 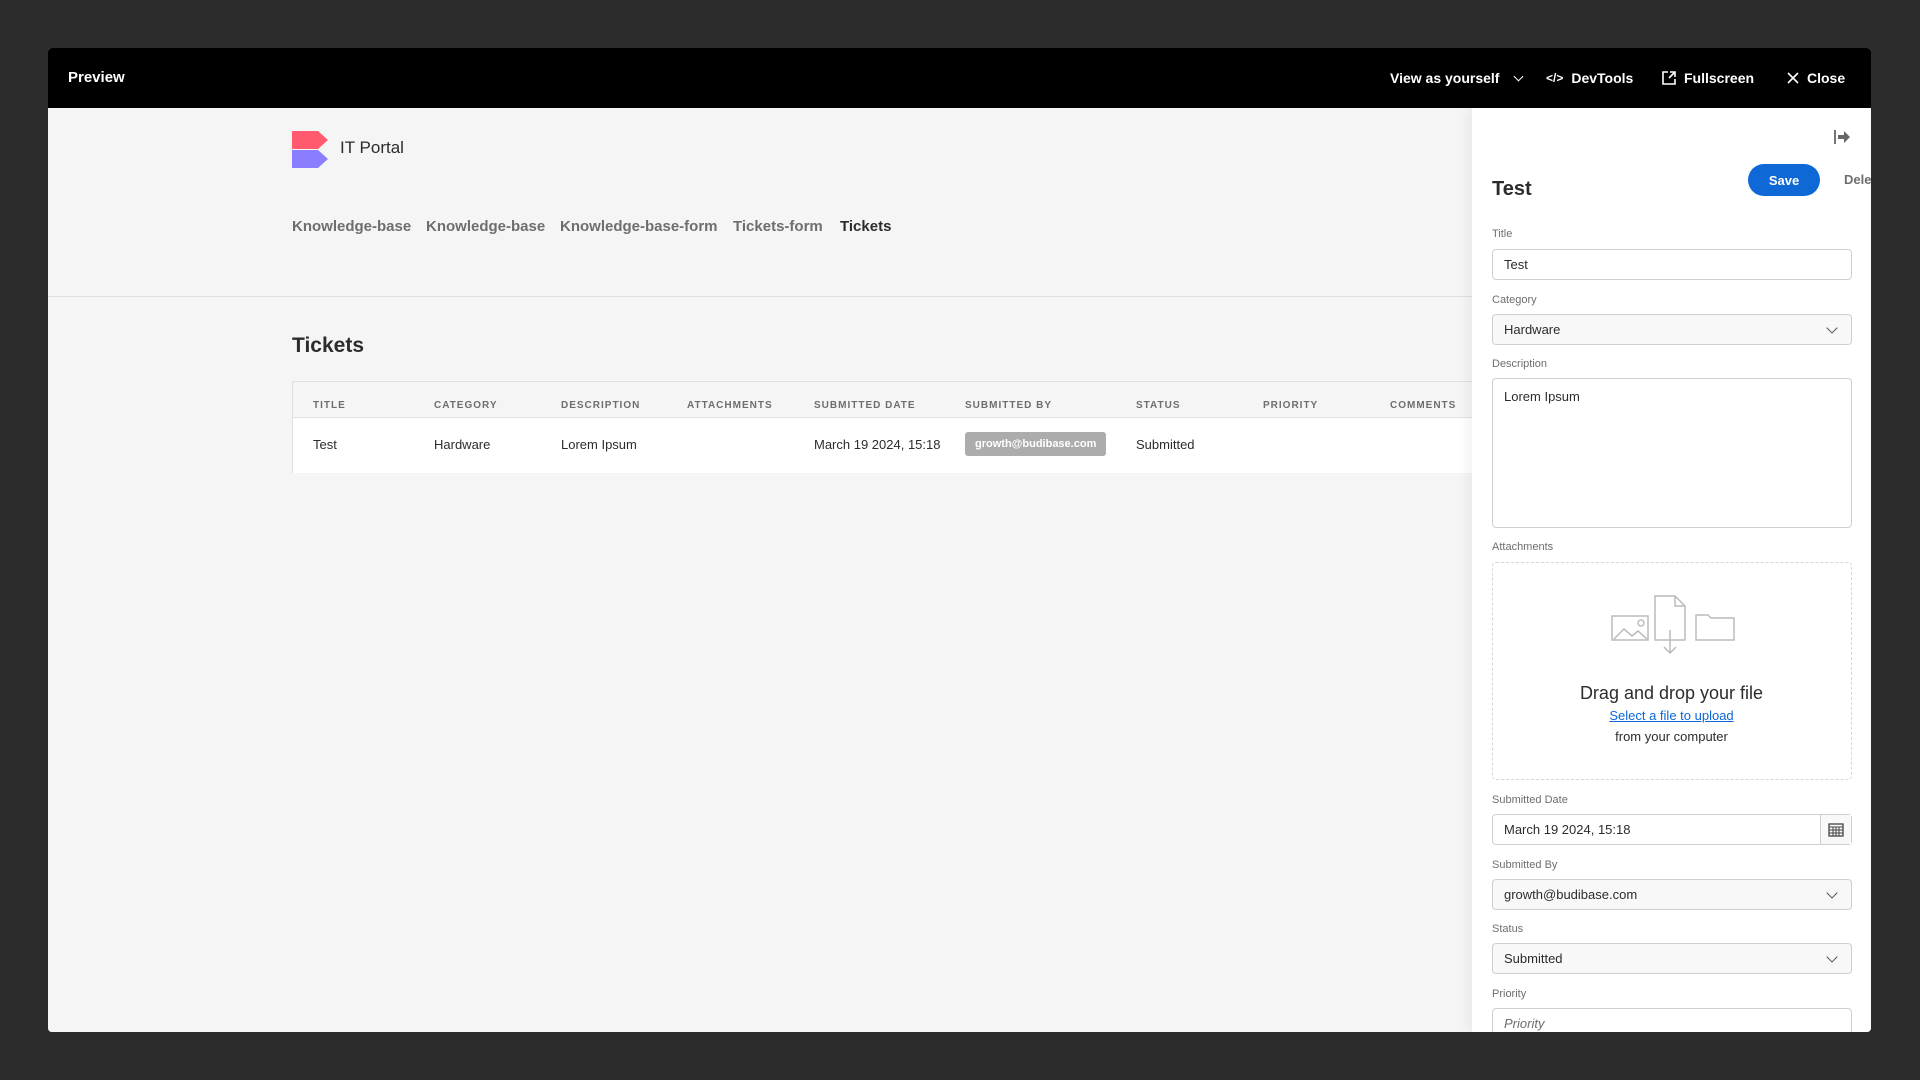 I want to click on page-title: Tickets, so click(x=328, y=345).